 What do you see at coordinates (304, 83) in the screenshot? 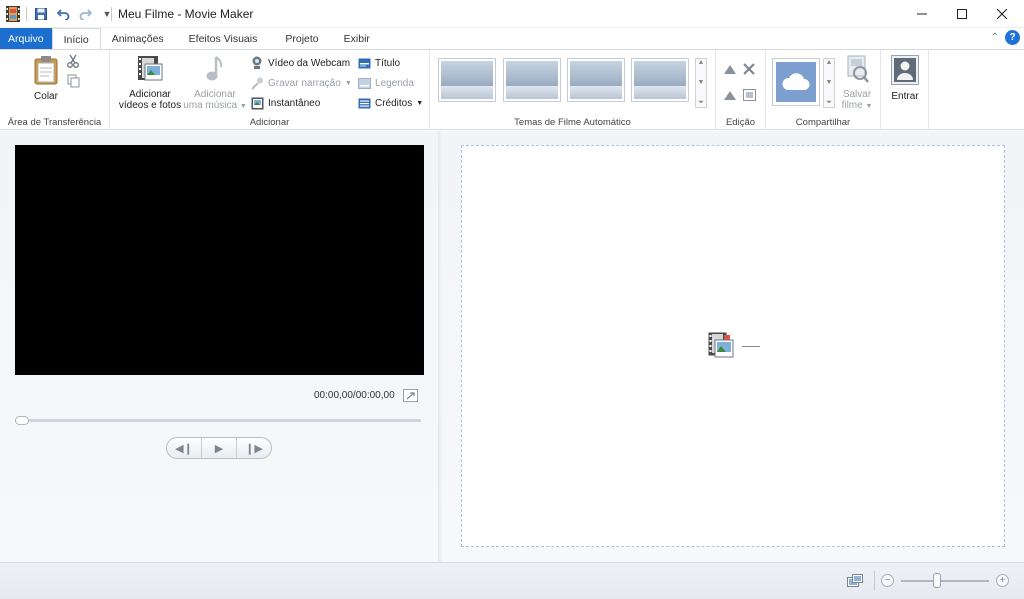
I see `record-narration-label: Gravar narração` at bounding box center [304, 83].